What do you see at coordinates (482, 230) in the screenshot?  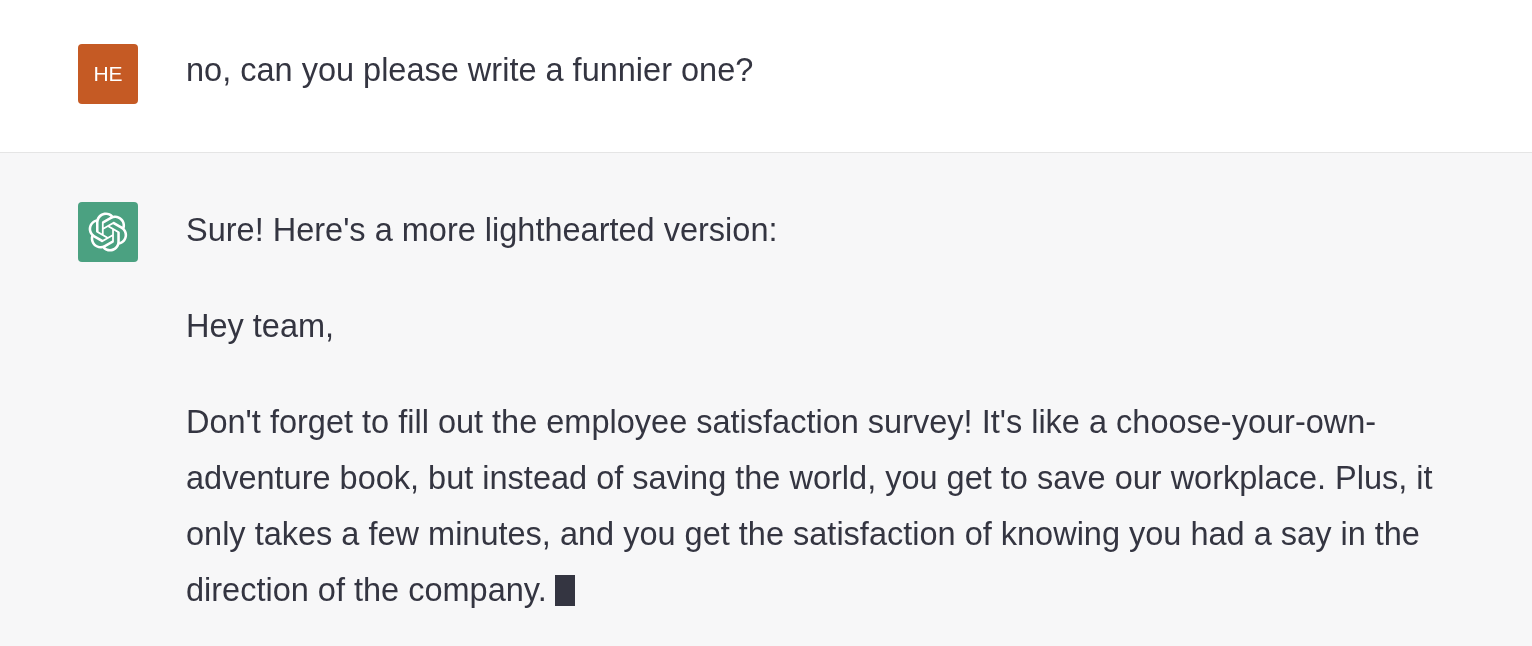 I see `message-text: Sure! Here's a more lighthearted version:` at bounding box center [482, 230].